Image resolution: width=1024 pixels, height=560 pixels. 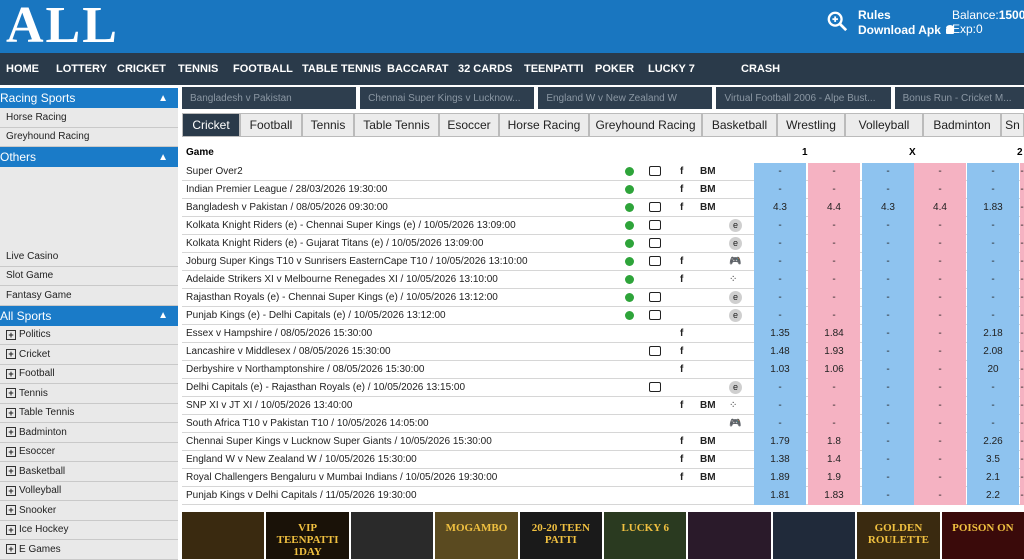 What do you see at coordinates (834, 496) in the screenshot?
I see `lay-odds-cell: 1.83` at bounding box center [834, 496].